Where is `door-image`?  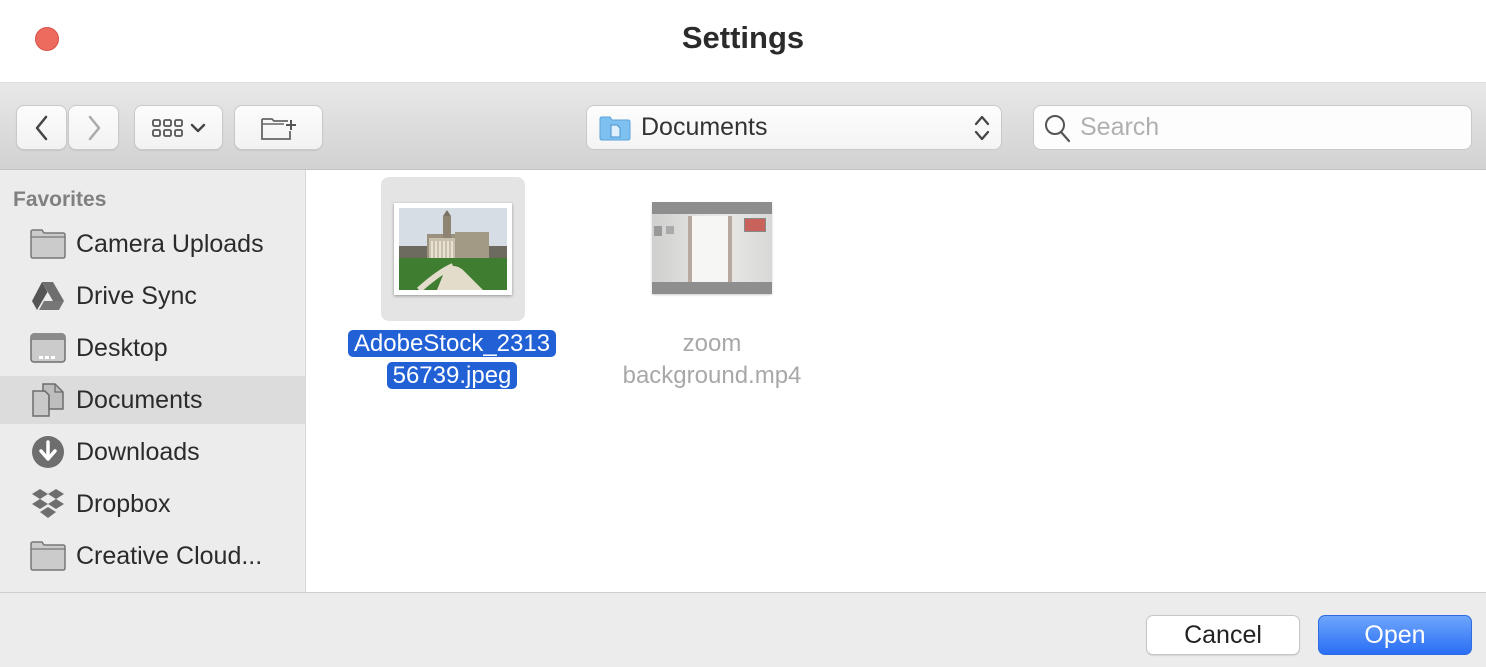 door-image is located at coordinates (710, 249).